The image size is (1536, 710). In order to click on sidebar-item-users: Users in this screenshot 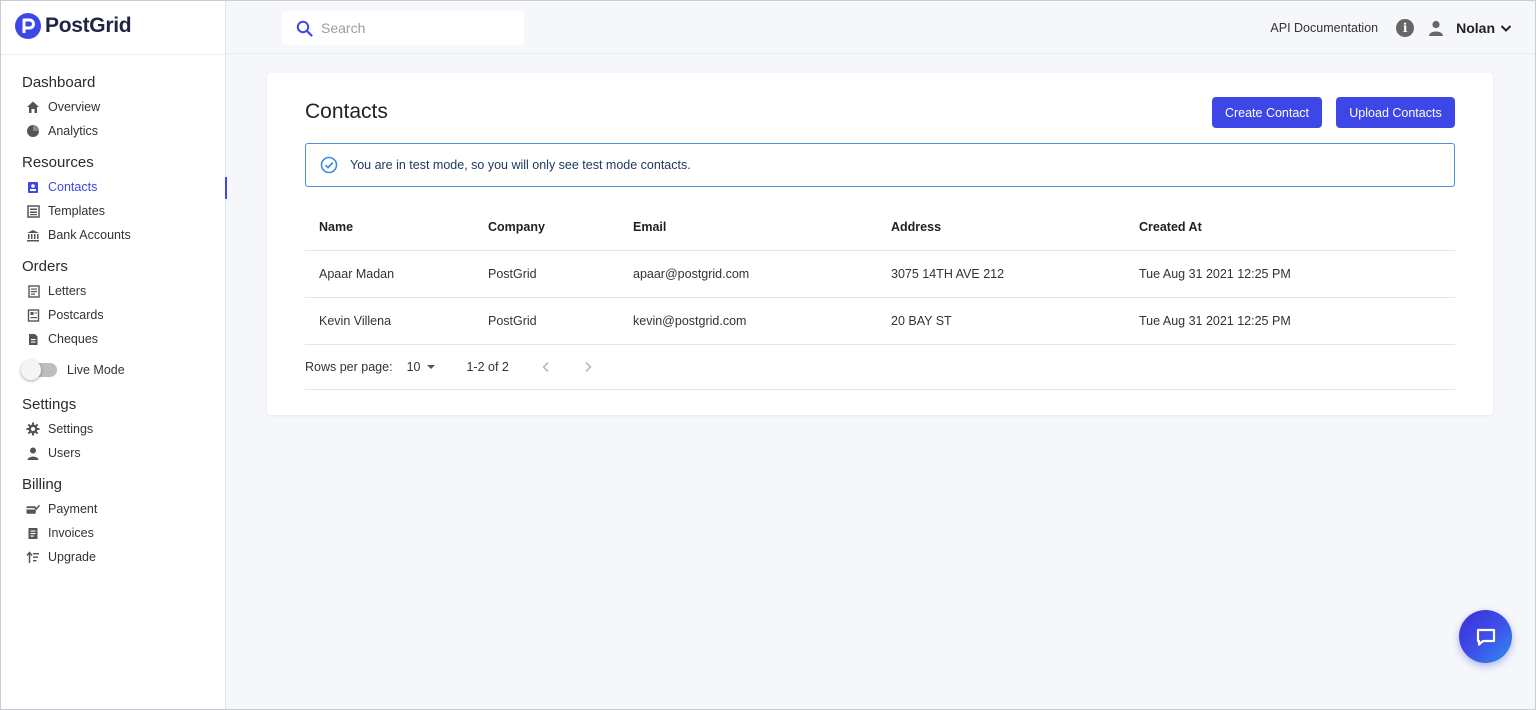, I will do `click(113, 453)`.